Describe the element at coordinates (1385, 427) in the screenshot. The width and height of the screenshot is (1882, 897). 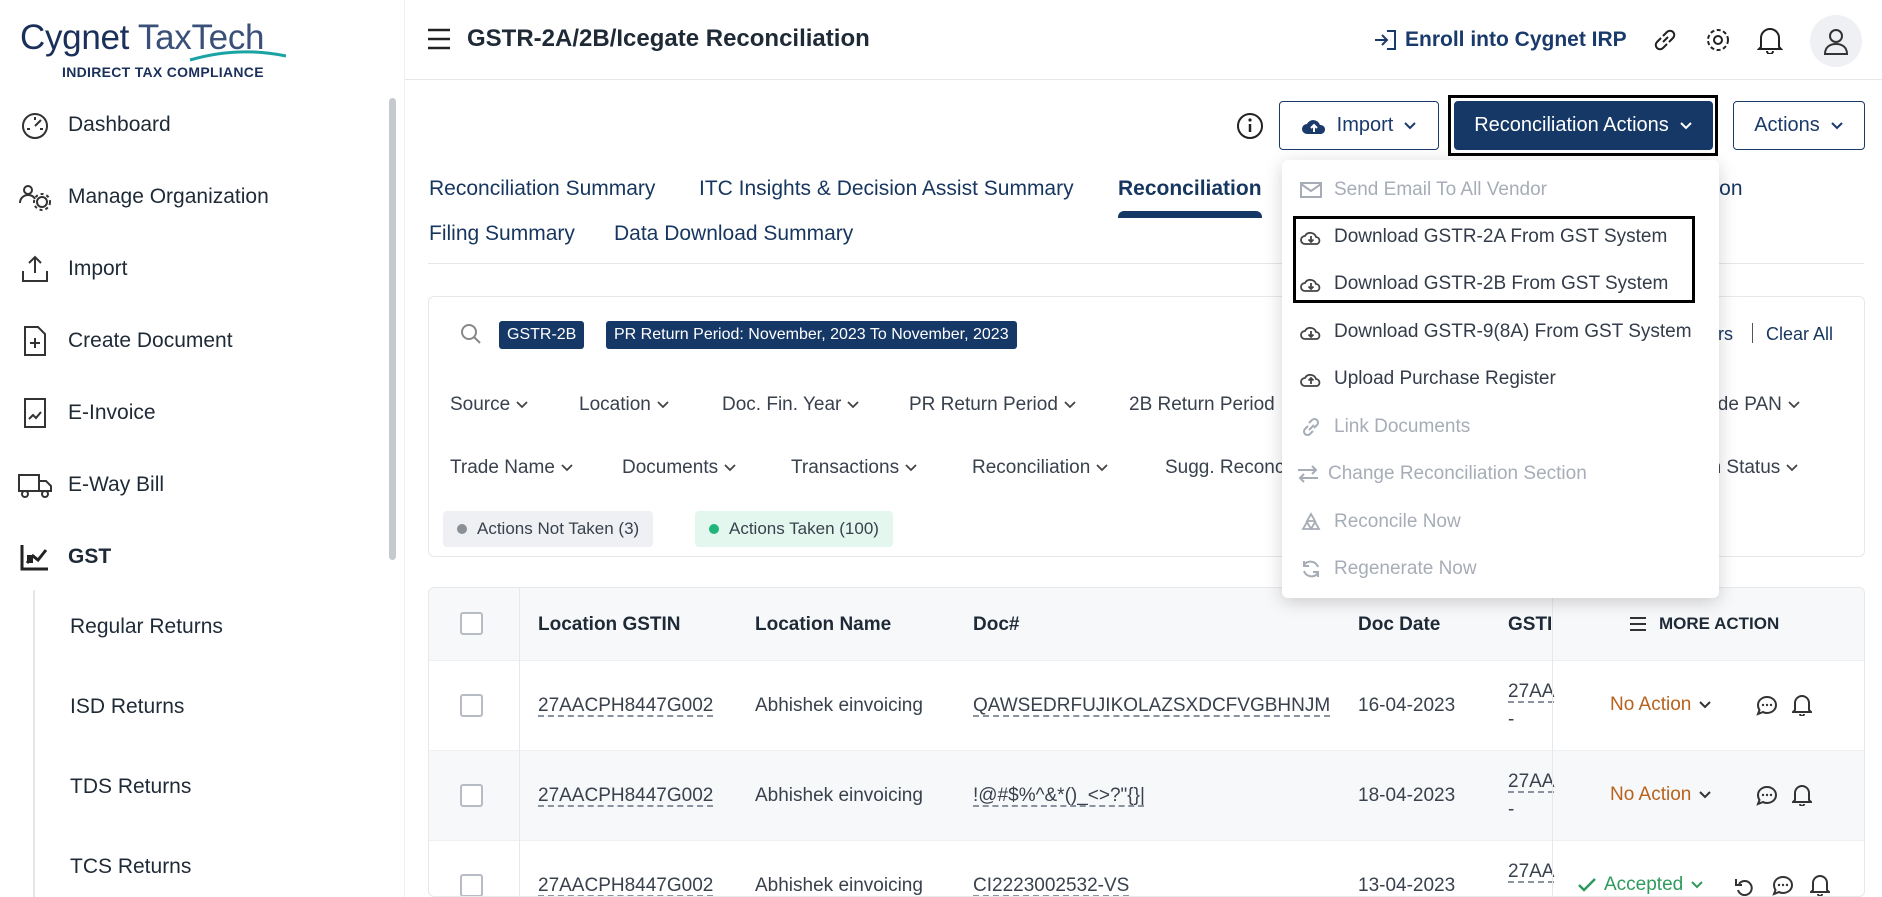
I see `menu-item-link-documents: Link Documents` at that location.